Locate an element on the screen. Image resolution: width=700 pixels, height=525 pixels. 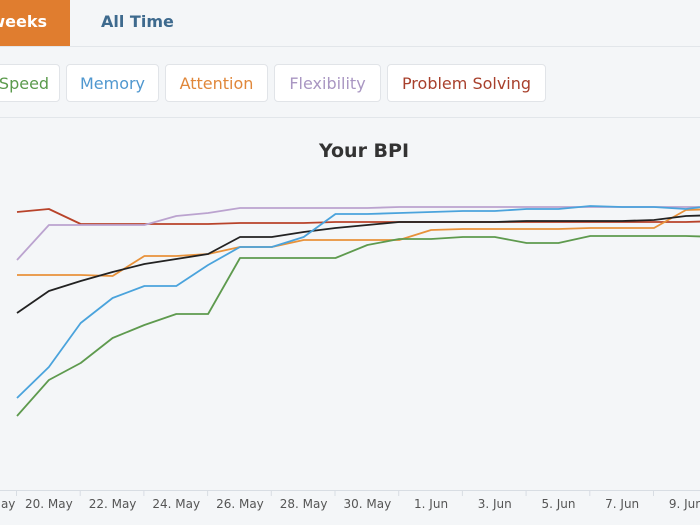
x-tick-label: 1. Jun is located at coordinates (431, 504).